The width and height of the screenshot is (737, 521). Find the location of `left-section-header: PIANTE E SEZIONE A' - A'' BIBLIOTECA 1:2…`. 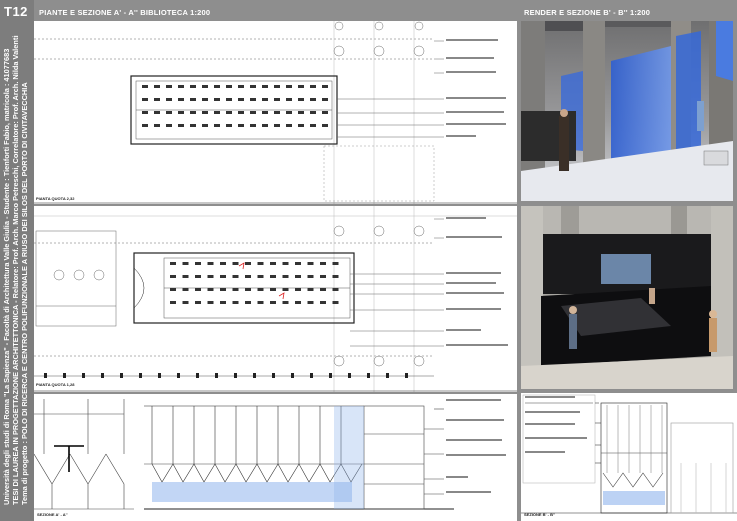

left-section-header: PIANTE E SEZIONE A' - A'' BIBLIOTECA 1:2… is located at coordinates (125, 12).